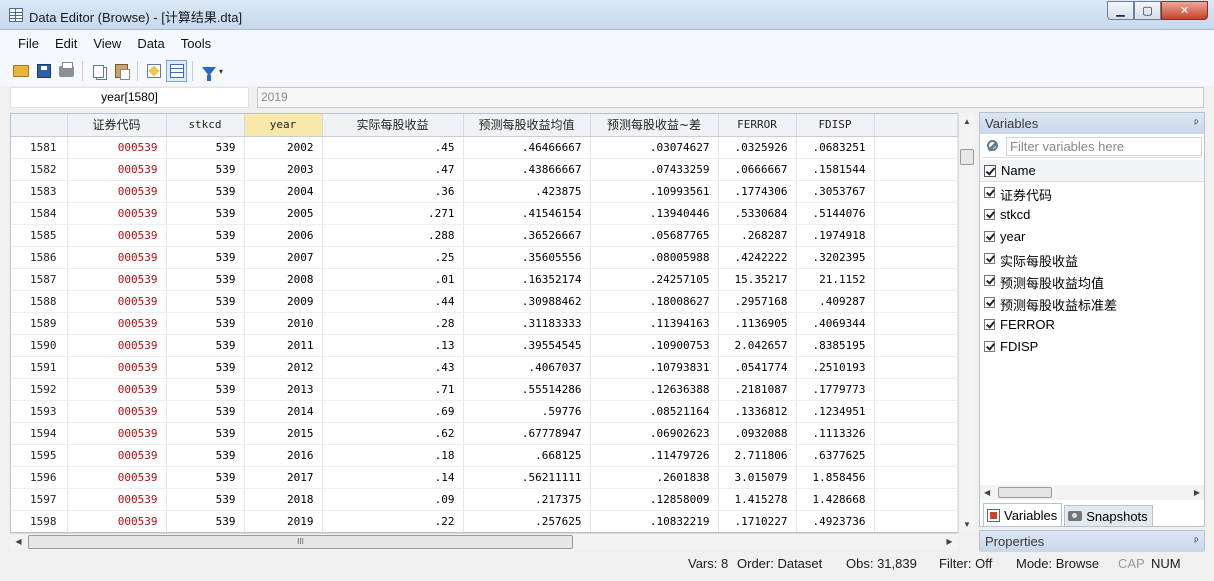 The image size is (1214, 581). I want to click on table-cell: .08521164, so click(654, 411).